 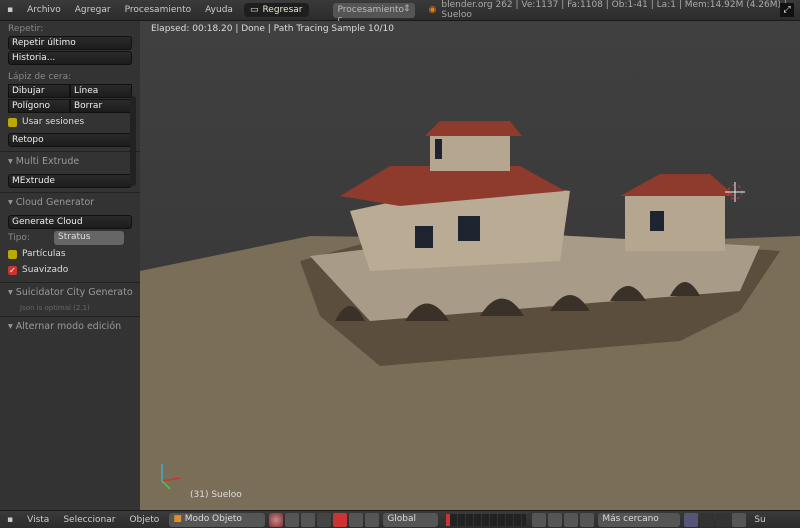 I want to click on menu-vista: Vista, so click(x=38, y=520).